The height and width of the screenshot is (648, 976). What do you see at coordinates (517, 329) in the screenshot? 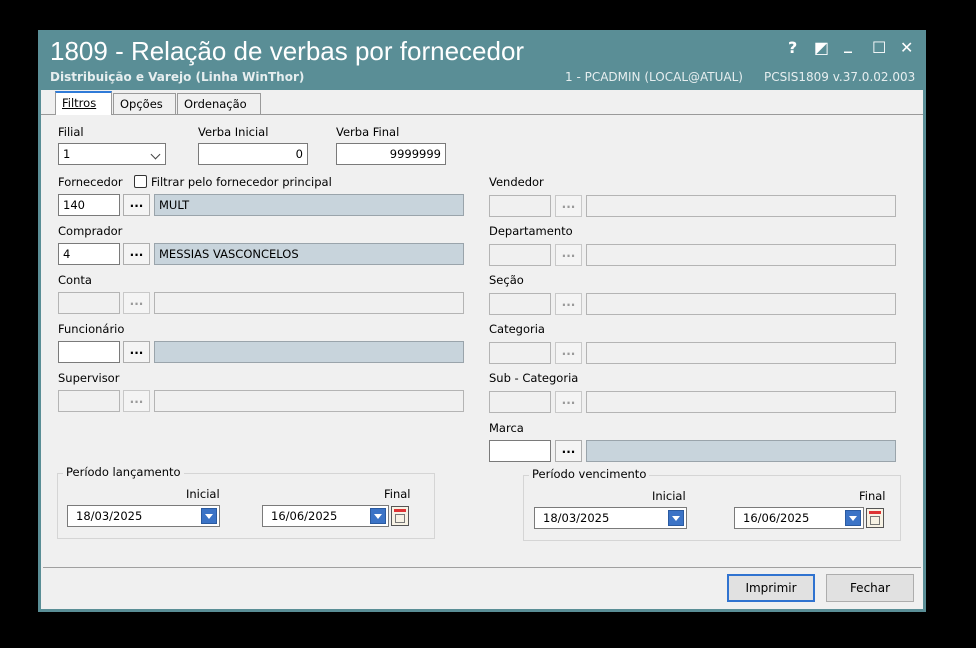
I see `categoria-label: Categoria` at bounding box center [517, 329].